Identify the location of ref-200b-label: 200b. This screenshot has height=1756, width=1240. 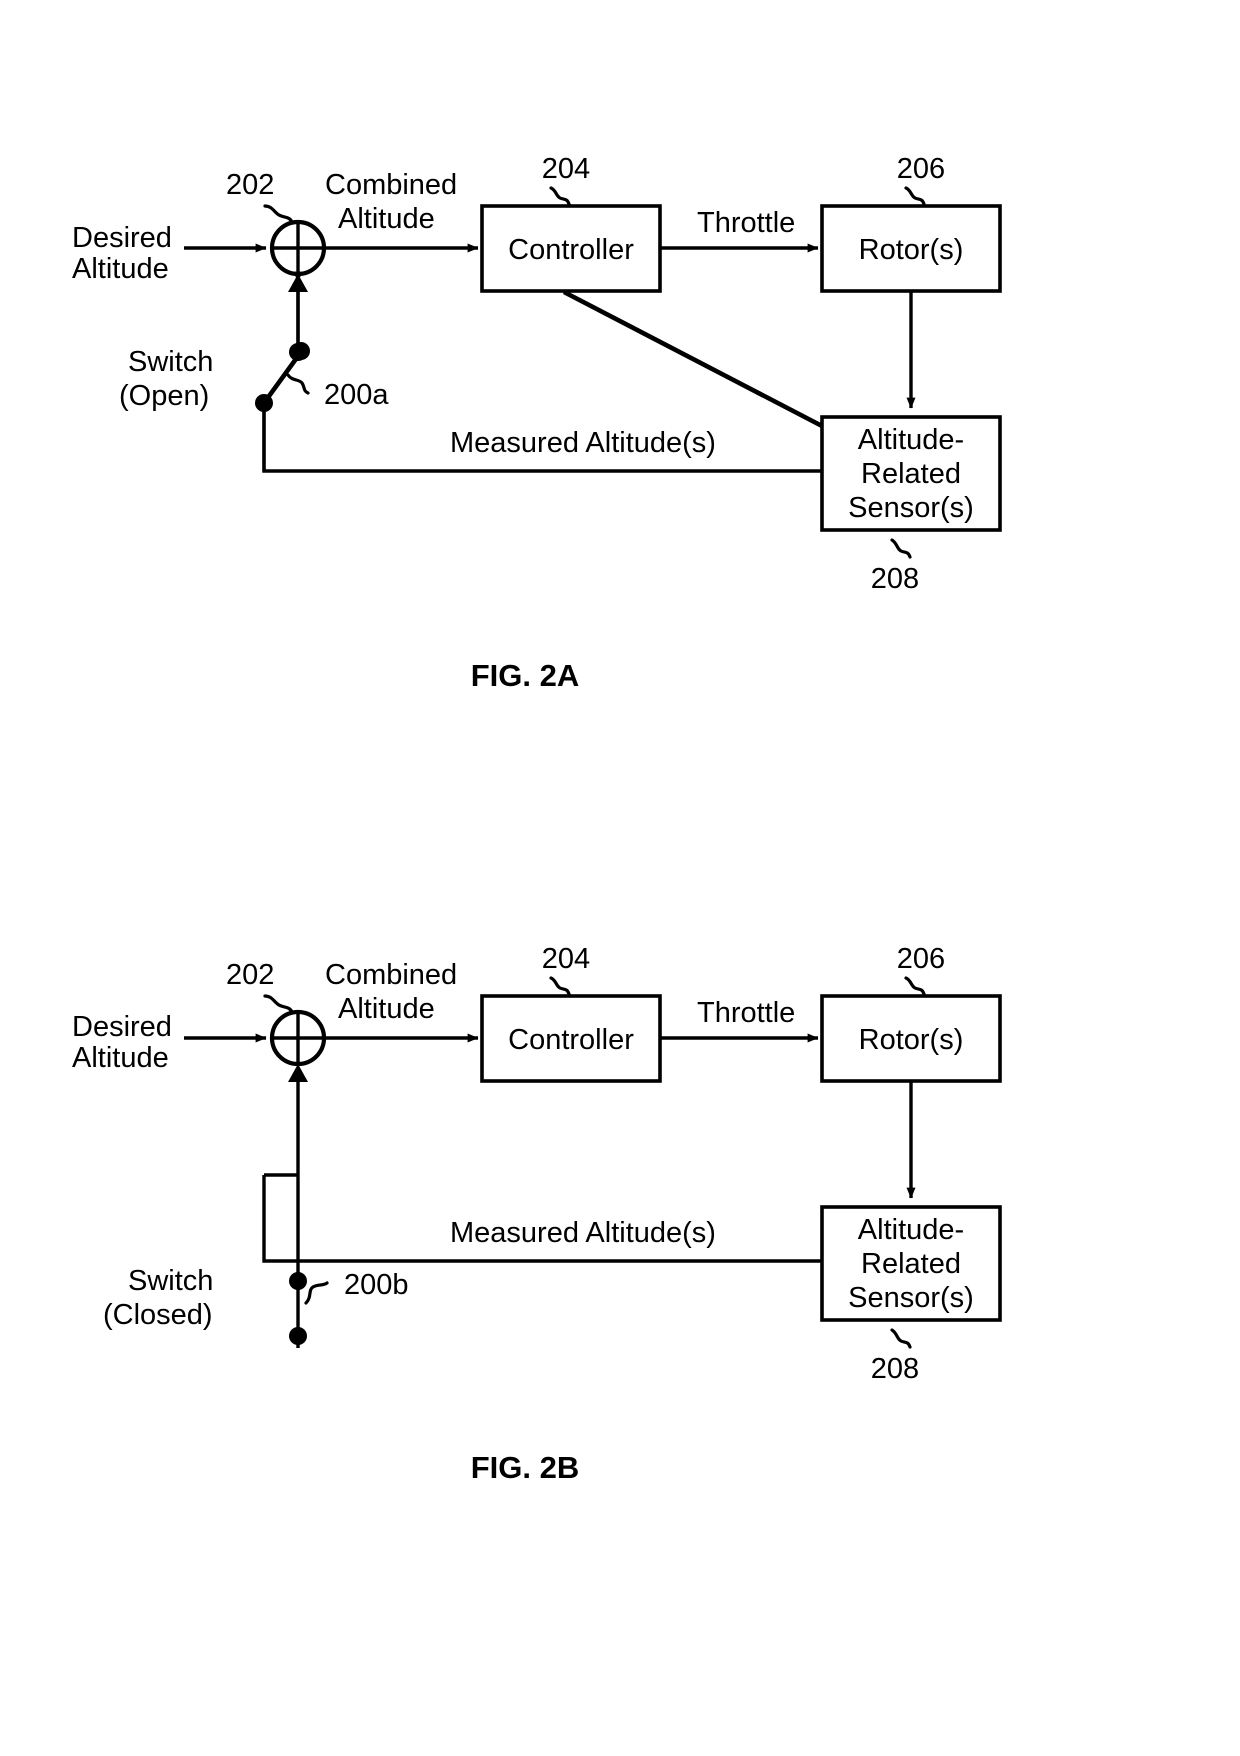
(376, 1285).